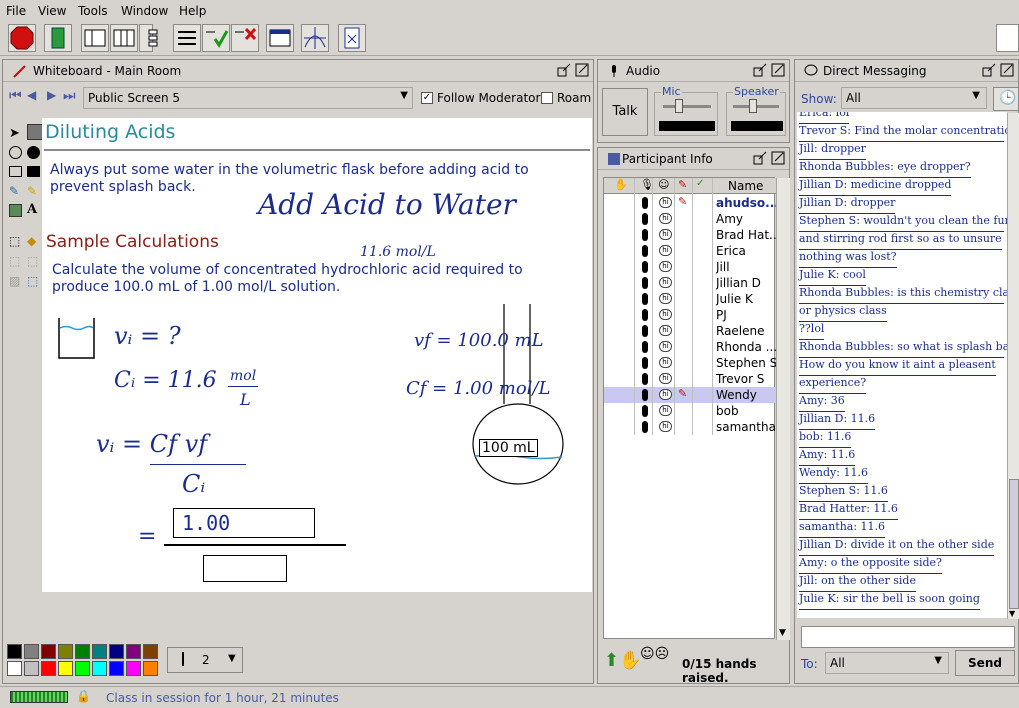 The width and height of the screenshot is (1019, 708). What do you see at coordinates (14, 261) in the screenshot?
I see `cut-icon: ⬚` at bounding box center [14, 261].